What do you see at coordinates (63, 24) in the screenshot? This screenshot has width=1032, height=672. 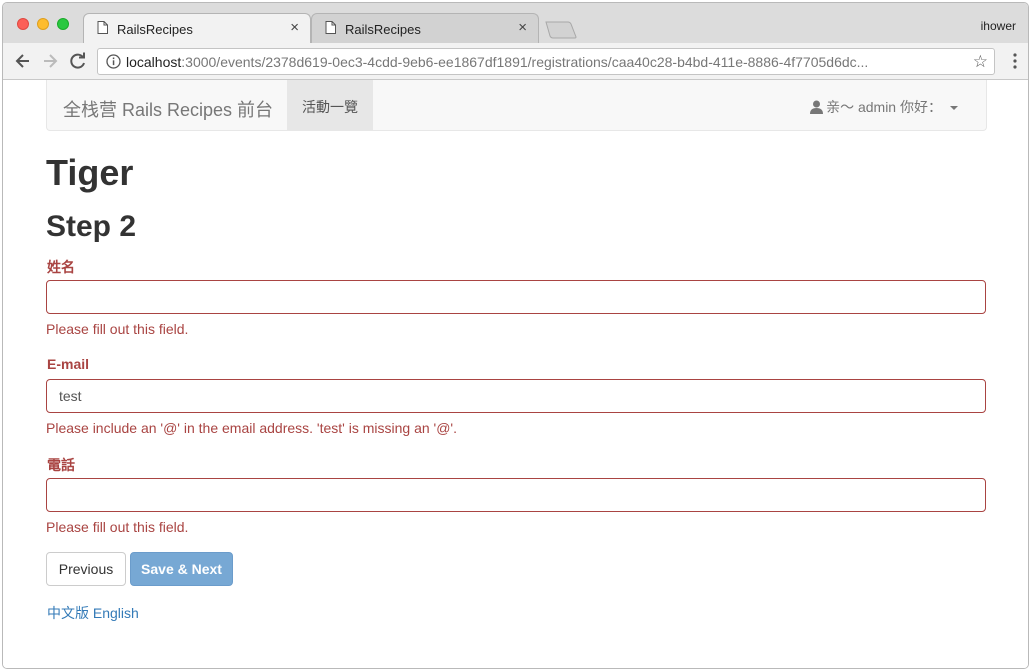 I see `window-maximize-button` at bounding box center [63, 24].